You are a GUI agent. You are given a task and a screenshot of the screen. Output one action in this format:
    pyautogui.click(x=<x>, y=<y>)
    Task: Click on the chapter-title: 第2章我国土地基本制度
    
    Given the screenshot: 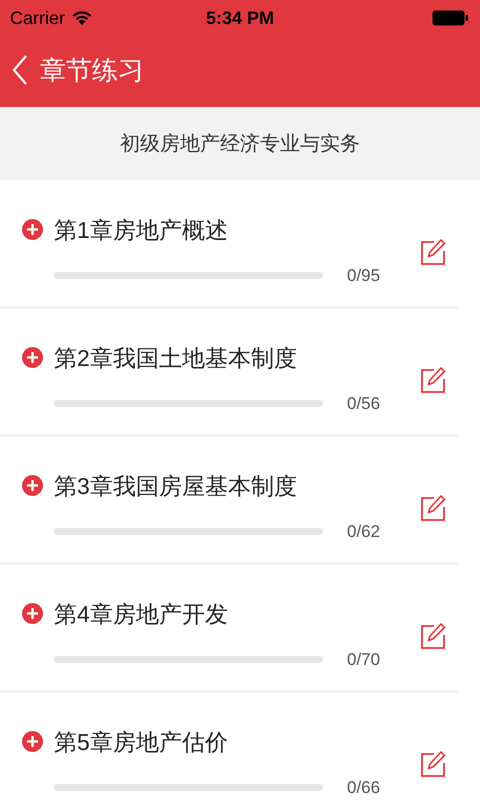 What is the action you would take?
    pyautogui.click(x=175, y=357)
    